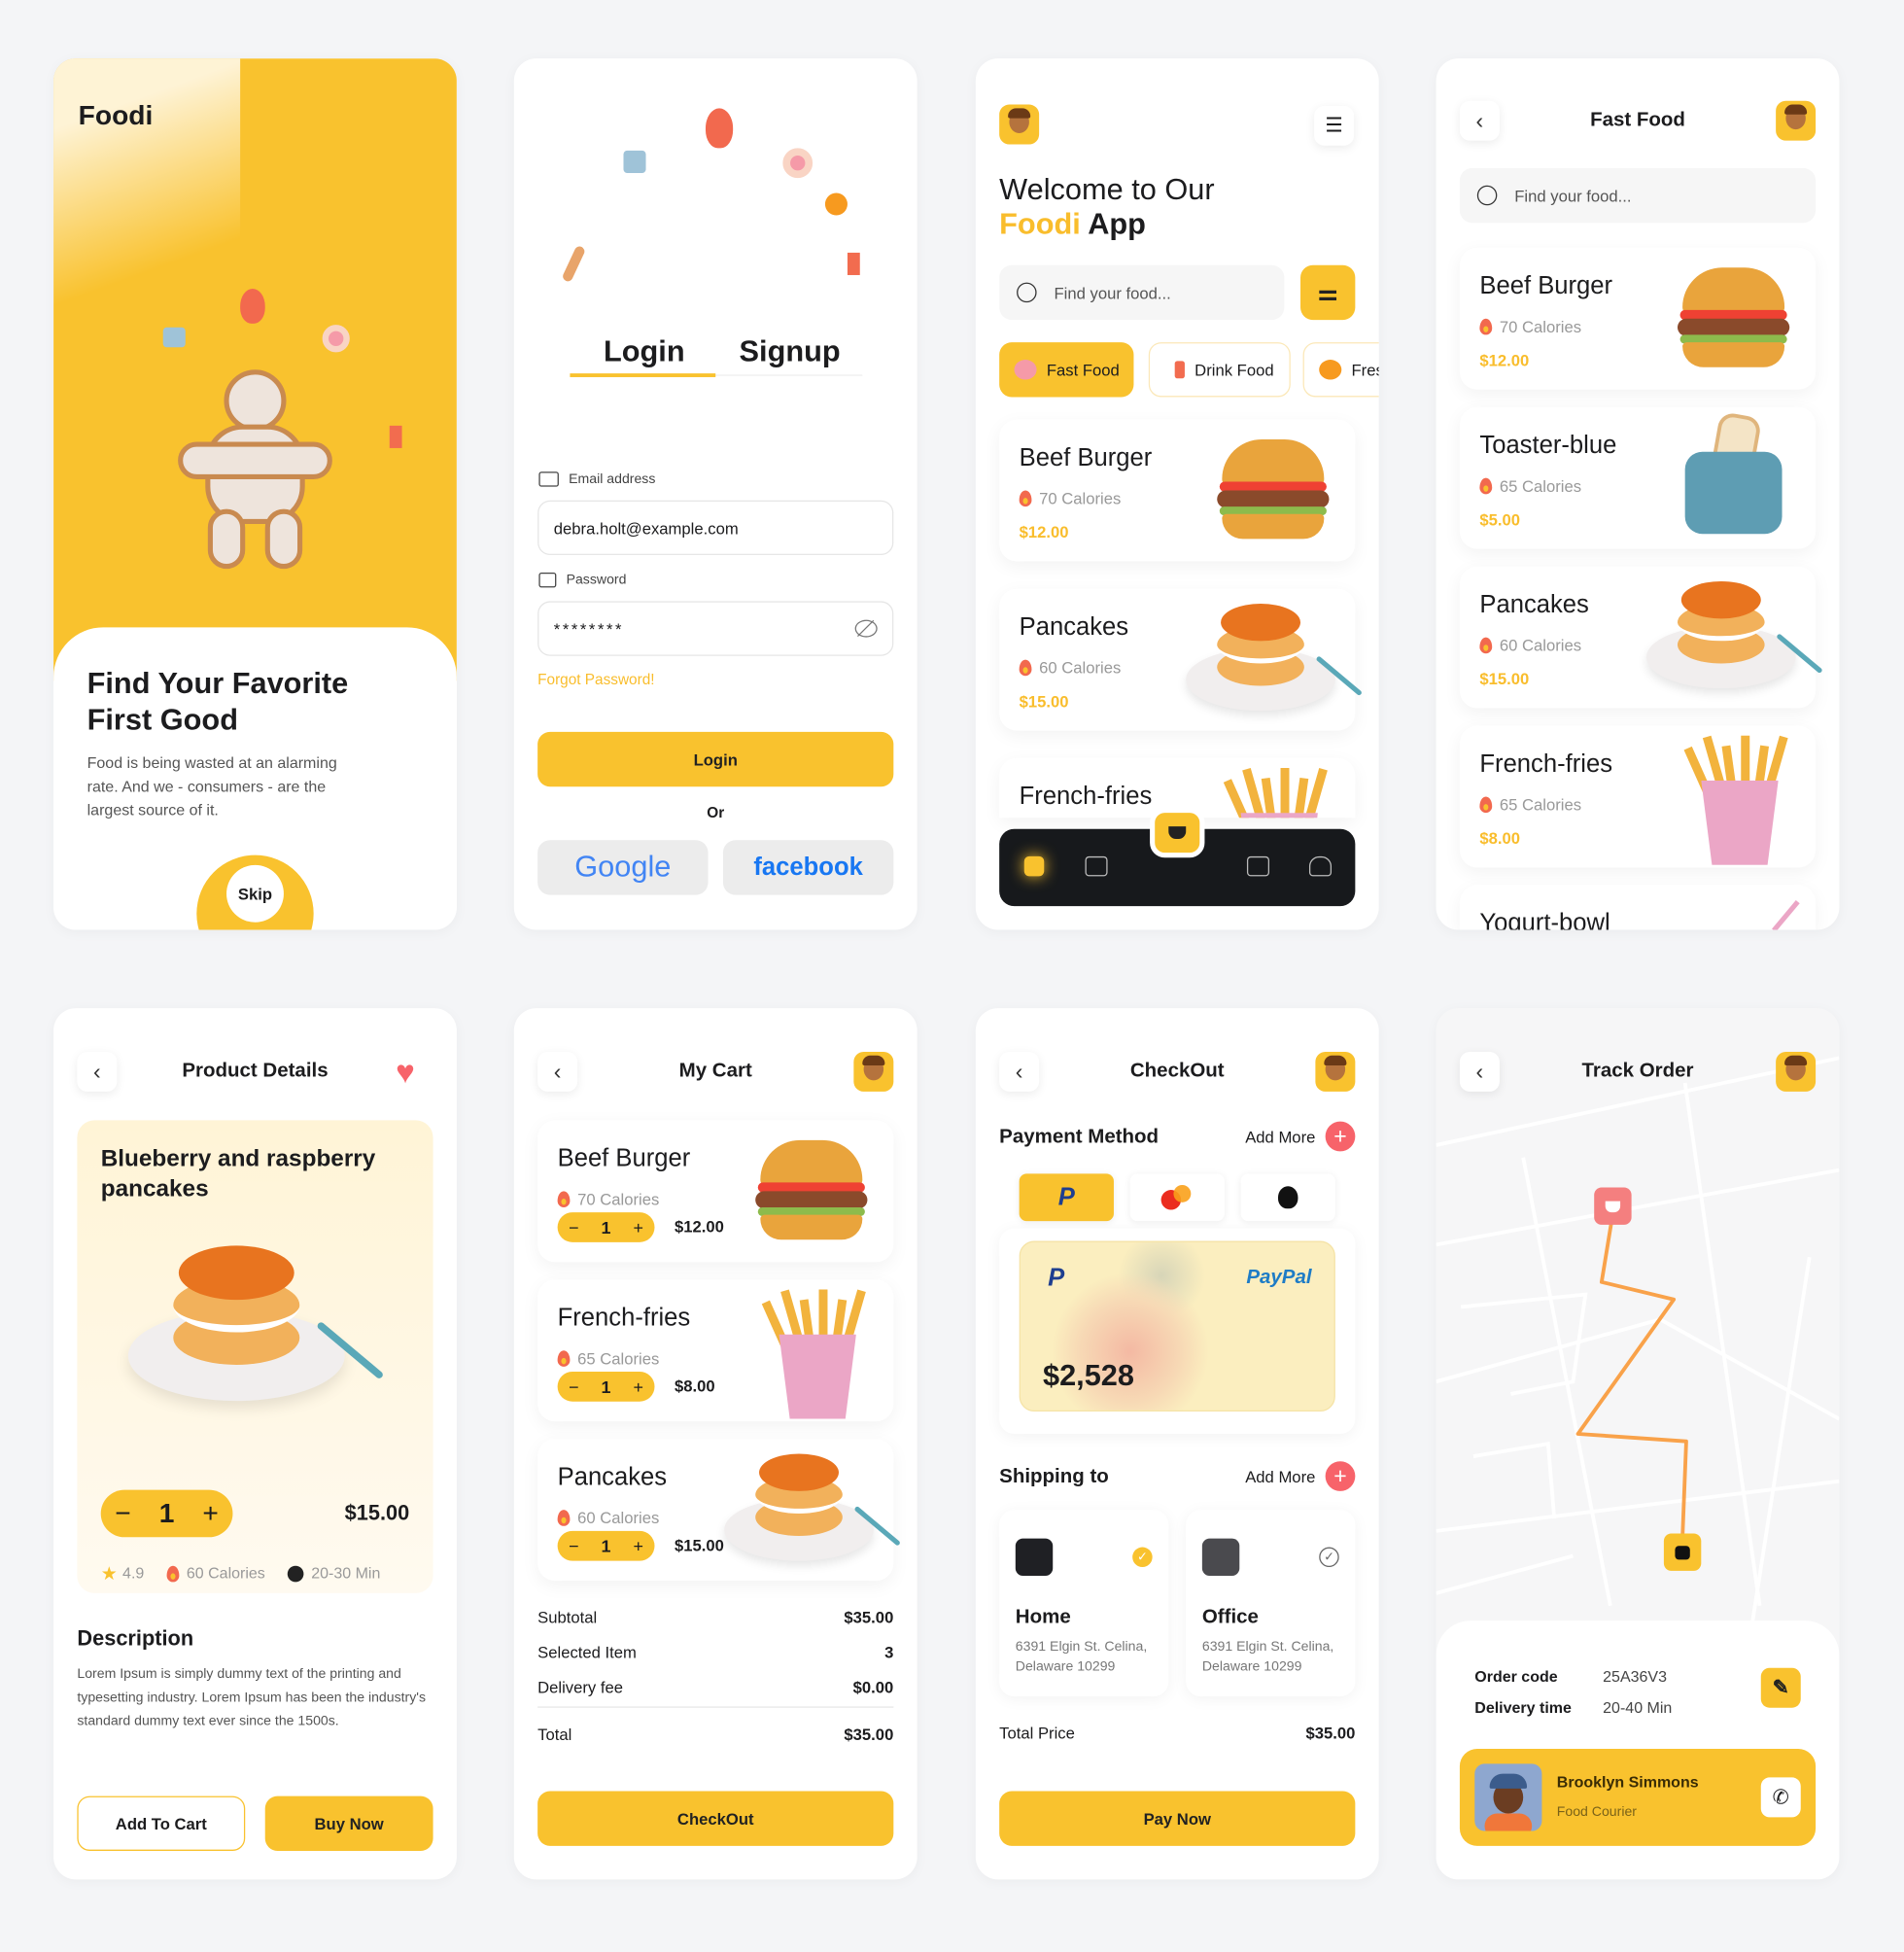 The image size is (1904, 1952). I want to click on menu-icon: ☰, so click(1334, 126).